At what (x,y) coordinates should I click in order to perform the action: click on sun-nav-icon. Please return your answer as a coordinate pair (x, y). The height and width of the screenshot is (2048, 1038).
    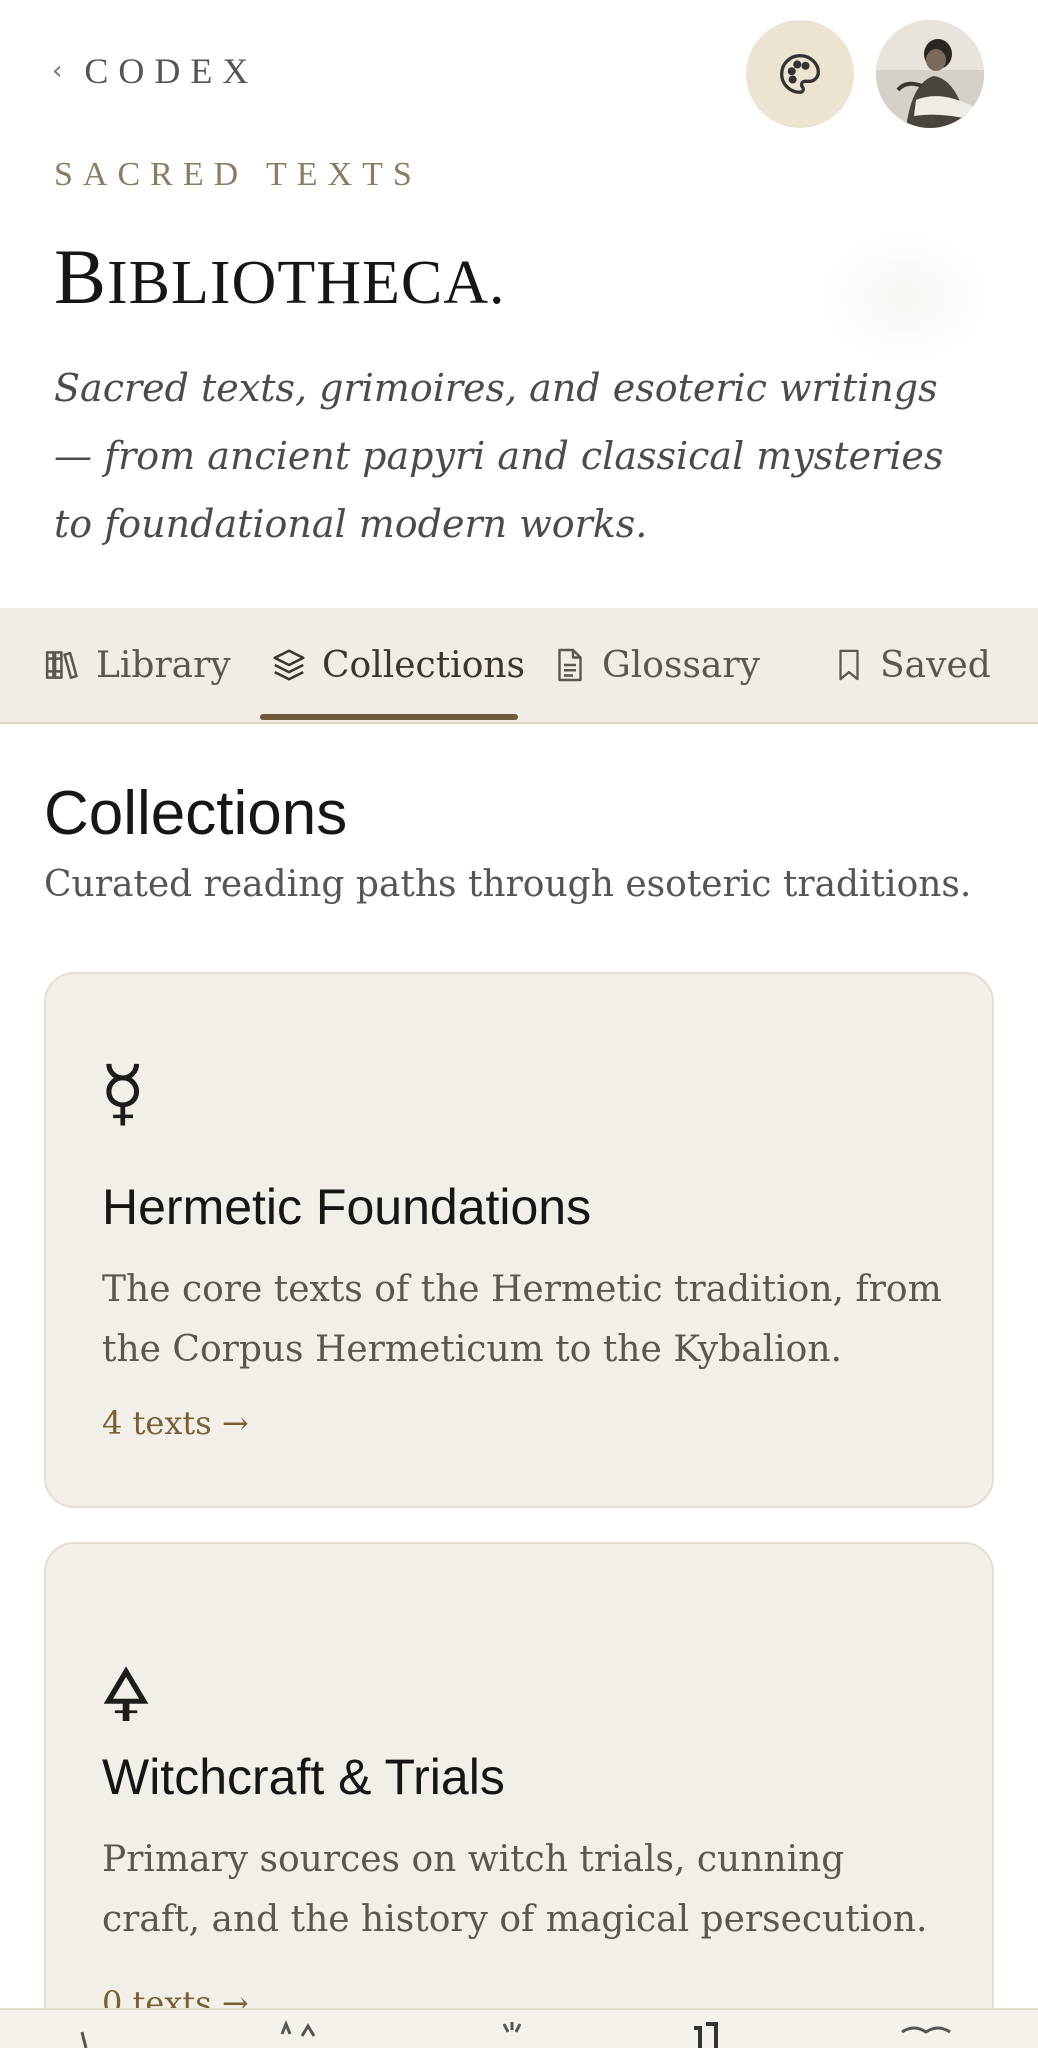
    Looking at the image, I should click on (512, 2033).